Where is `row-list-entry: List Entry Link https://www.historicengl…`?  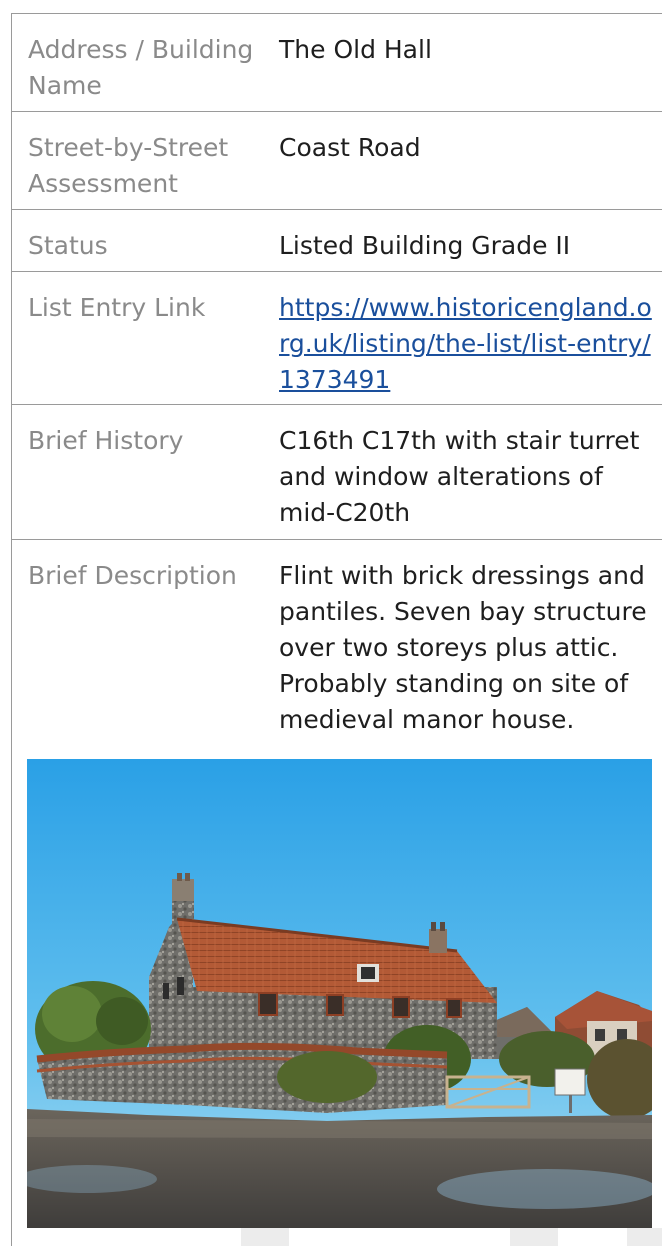
row-list-entry: List Entry Link https://www.historicengl… is located at coordinates (337, 338).